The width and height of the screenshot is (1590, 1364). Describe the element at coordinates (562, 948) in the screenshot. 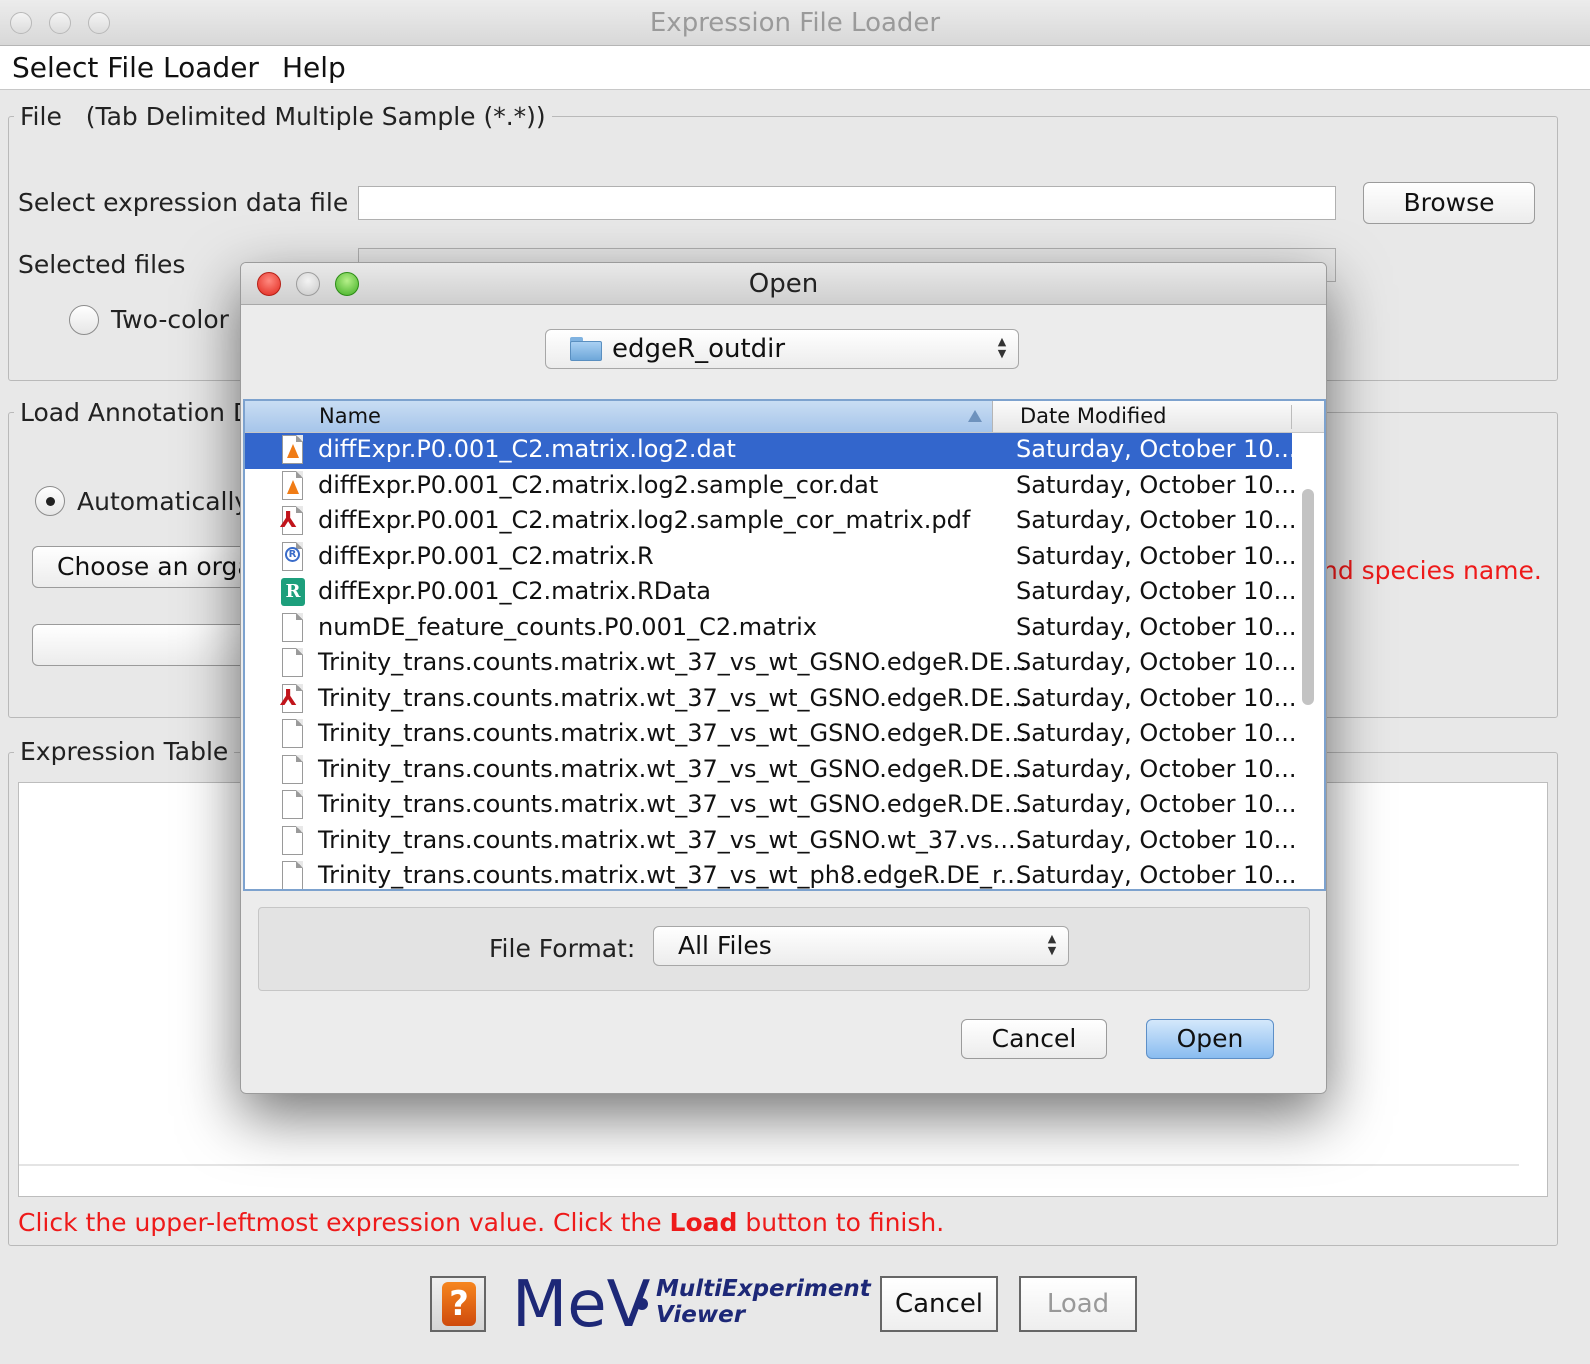

I see `file-format-label: File Format:` at that location.